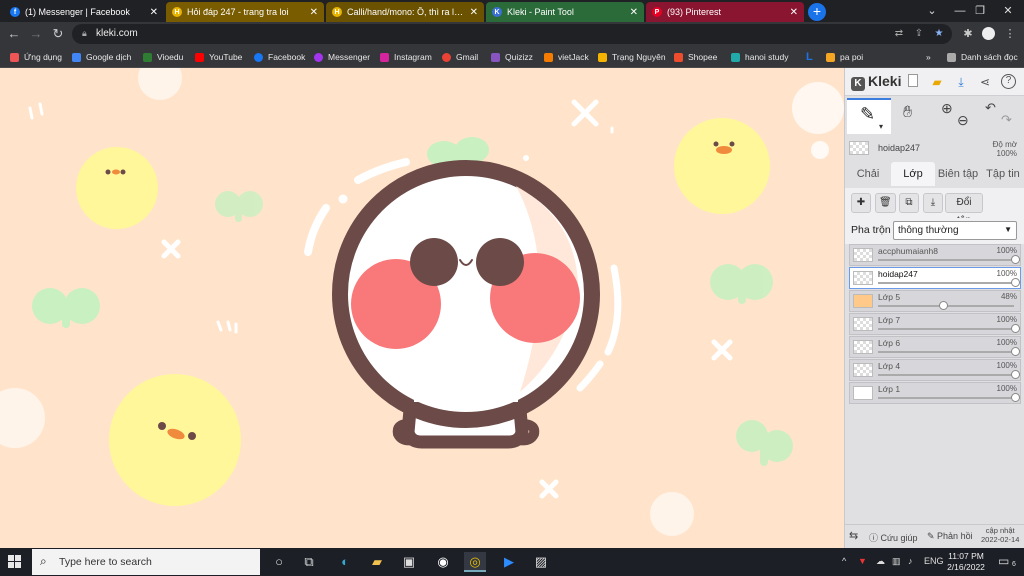  What do you see at coordinates (409, 562) in the screenshot?
I see `store-icon: ▣` at bounding box center [409, 562].